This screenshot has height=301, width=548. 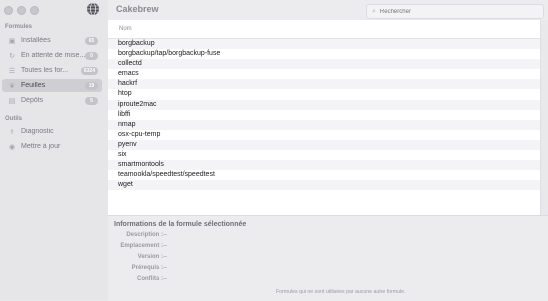 What do you see at coordinates (12, 147) in the screenshot?
I see `update-icon: ◉` at bounding box center [12, 147].